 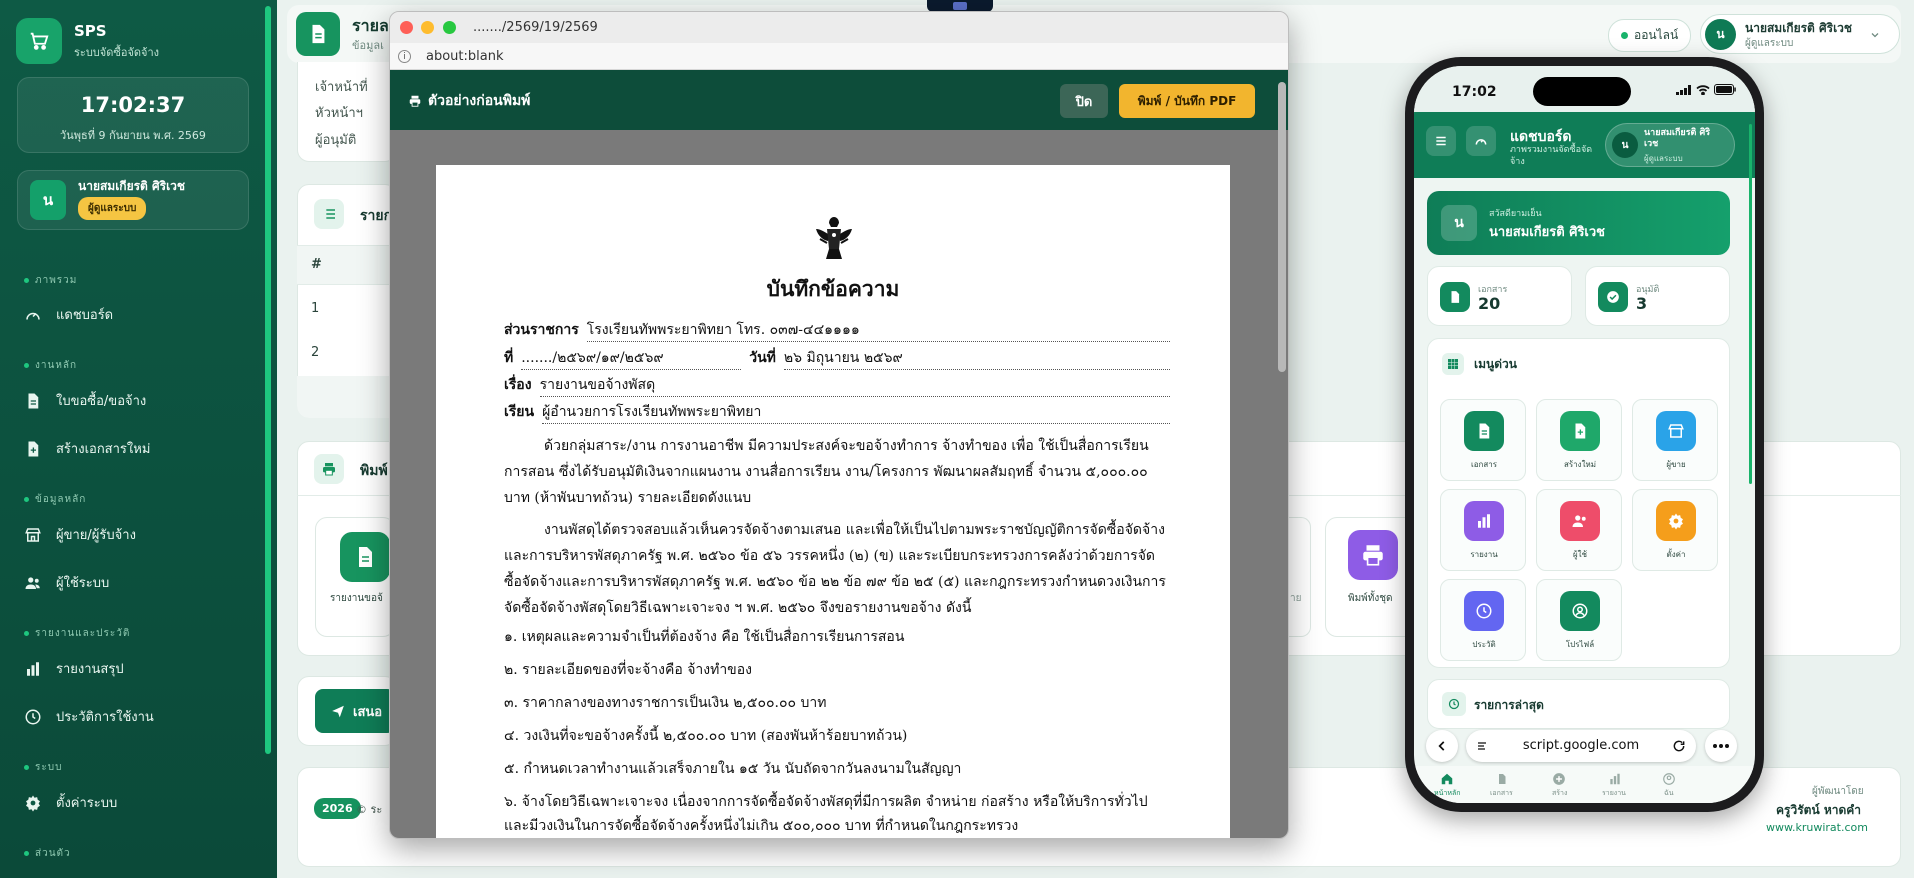 I want to click on quick-menu-profile: โปรไฟล์, so click(x=1579, y=620).